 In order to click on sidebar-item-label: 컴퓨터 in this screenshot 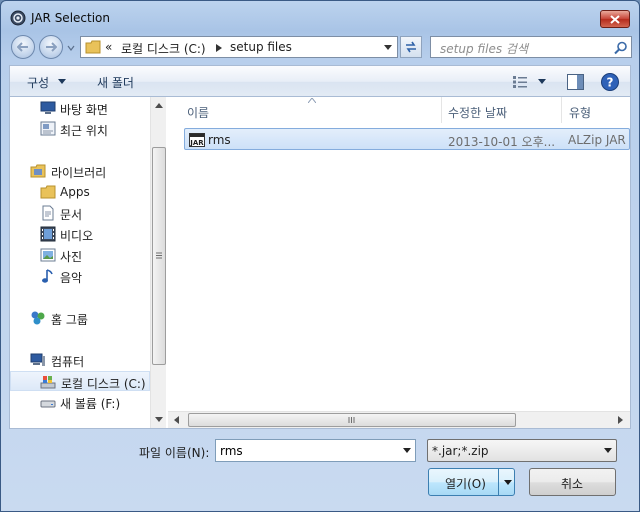, I will do `click(68, 362)`.